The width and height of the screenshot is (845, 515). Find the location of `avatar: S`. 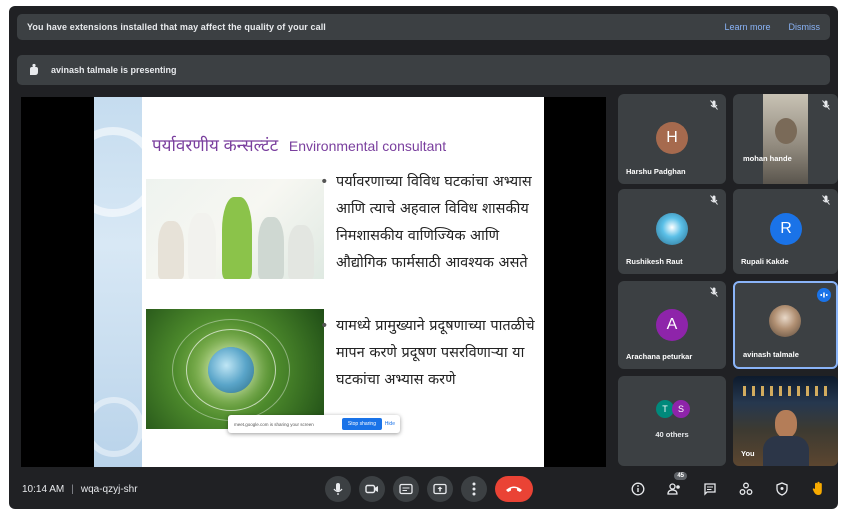

avatar: S is located at coordinates (681, 409).